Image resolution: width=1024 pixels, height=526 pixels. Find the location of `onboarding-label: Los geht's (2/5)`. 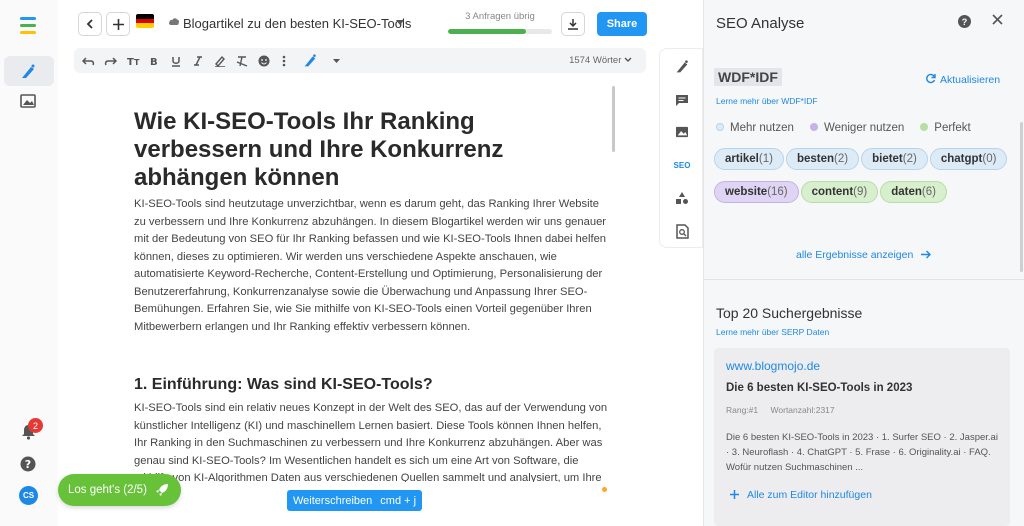

onboarding-label: Los geht's (2/5) is located at coordinates (107, 490).